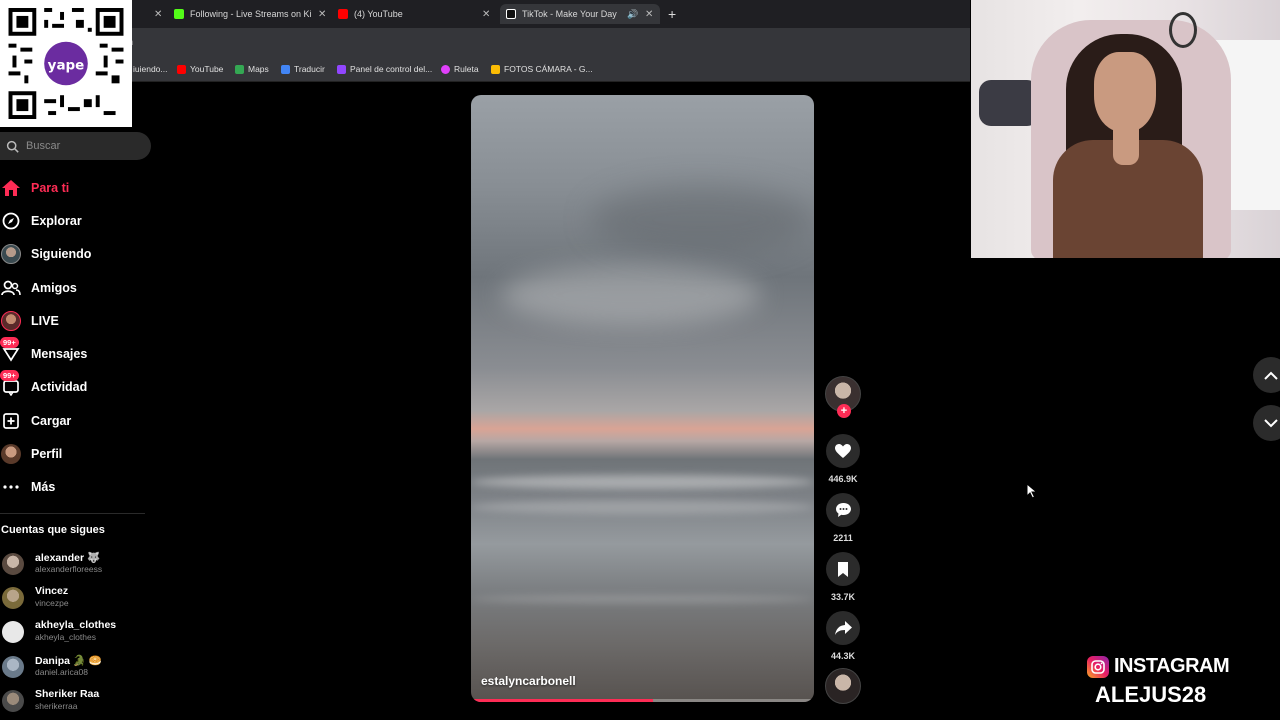 This screenshot has width=1280, height=720. Describe the element at coordinates (11, 351) in the screenshot. I see `messages-icon: 99+` at that location.